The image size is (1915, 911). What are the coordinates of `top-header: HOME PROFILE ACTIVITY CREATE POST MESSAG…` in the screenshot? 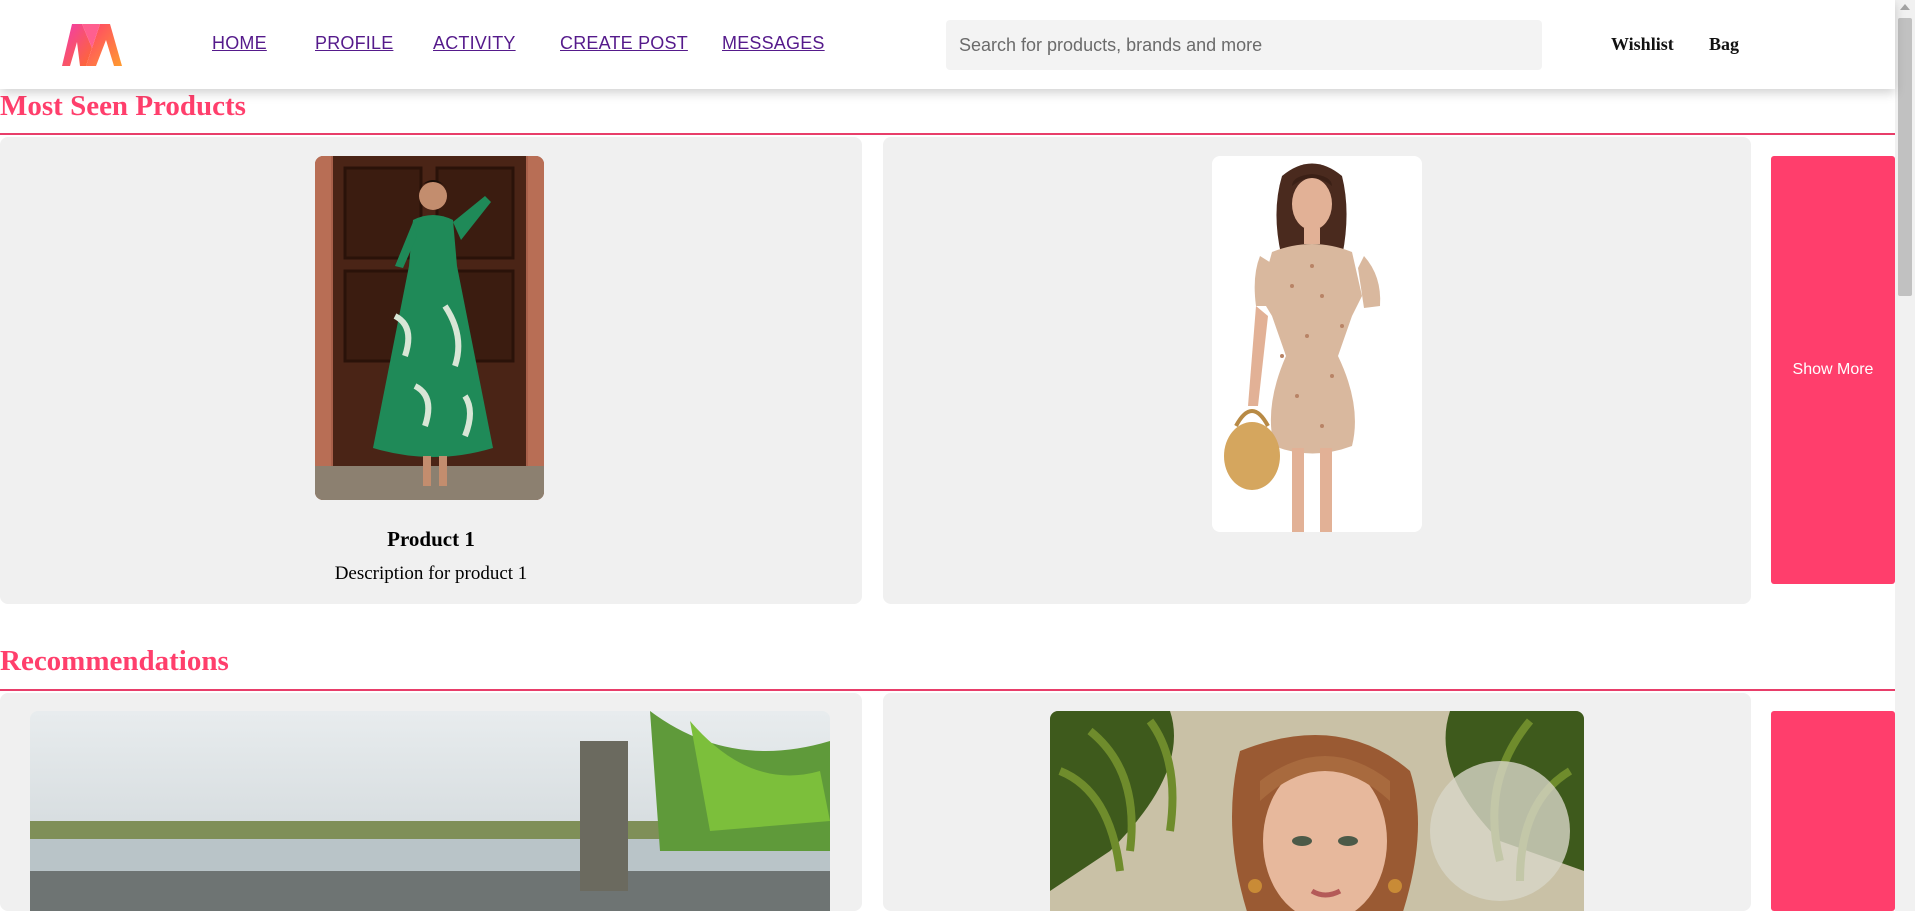 It's located at (947, 44).